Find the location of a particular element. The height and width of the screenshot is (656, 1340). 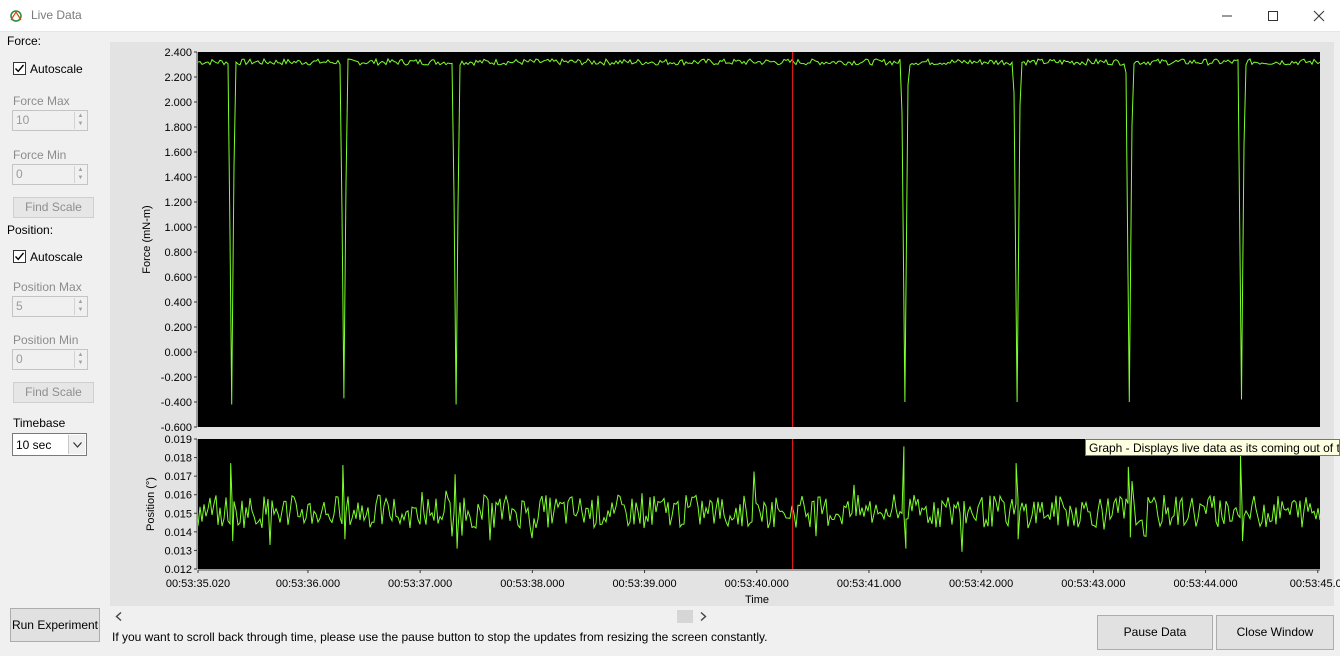

timebase-select: 10 sec is located at coordinates (49, 444).